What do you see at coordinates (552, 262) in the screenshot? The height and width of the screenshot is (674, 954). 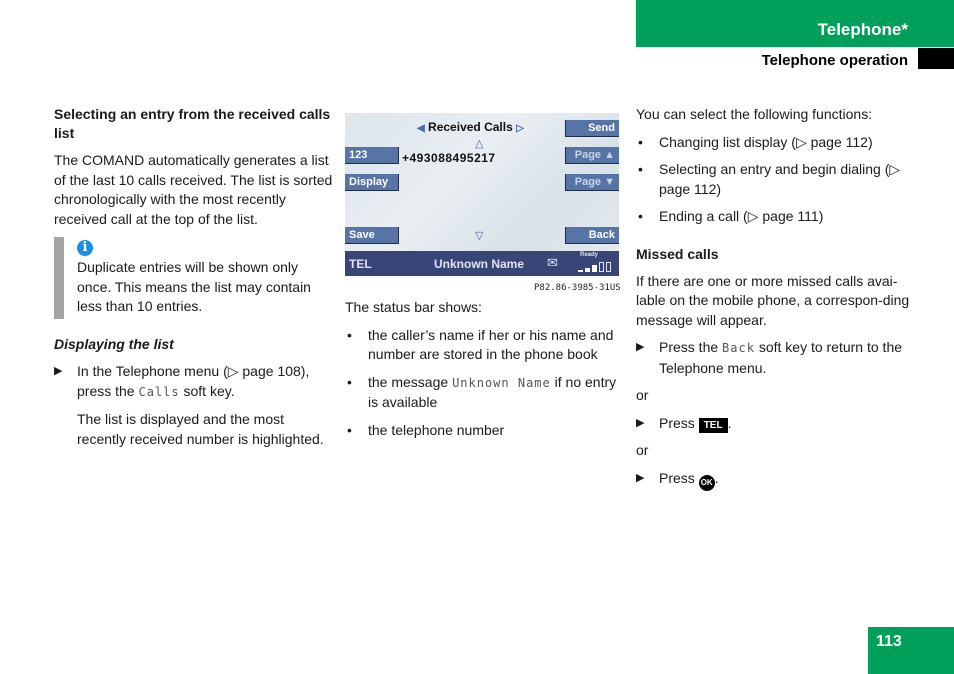 I see `envelope-icon: ✉` at bounding box center [552, 262].